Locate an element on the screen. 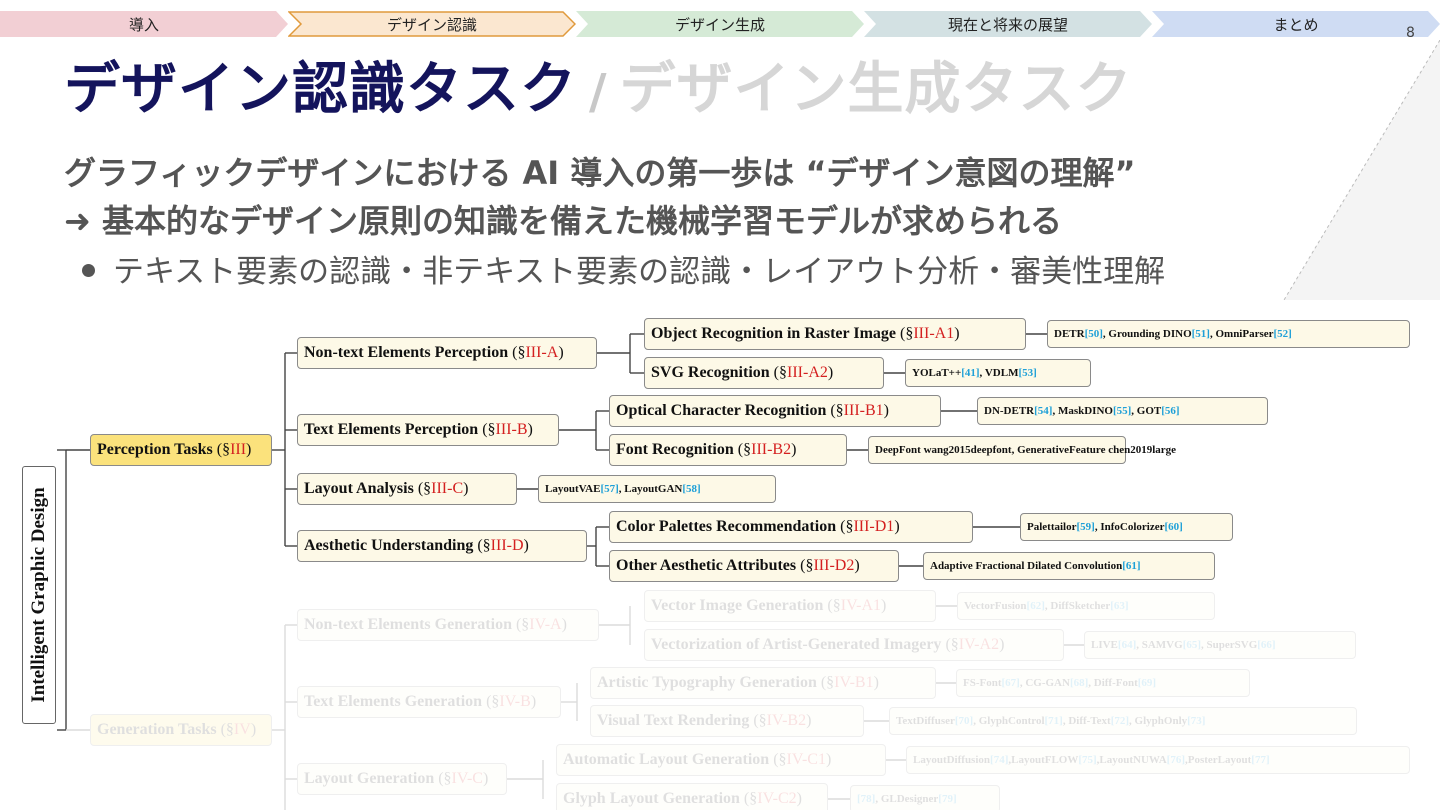 The image size is (1440, 810). perception-category-4-label: Aesthetic Understanding is located at coordinates (391, 545).